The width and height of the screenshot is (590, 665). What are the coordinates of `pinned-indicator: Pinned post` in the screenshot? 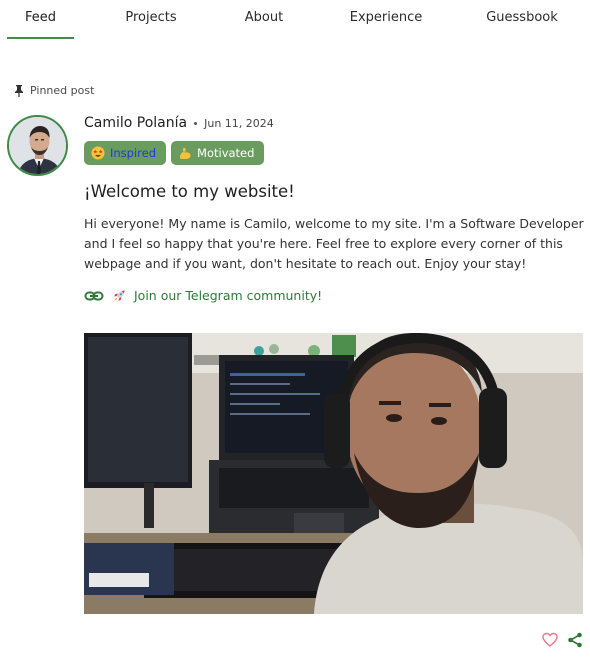 It's located at (54, 90).